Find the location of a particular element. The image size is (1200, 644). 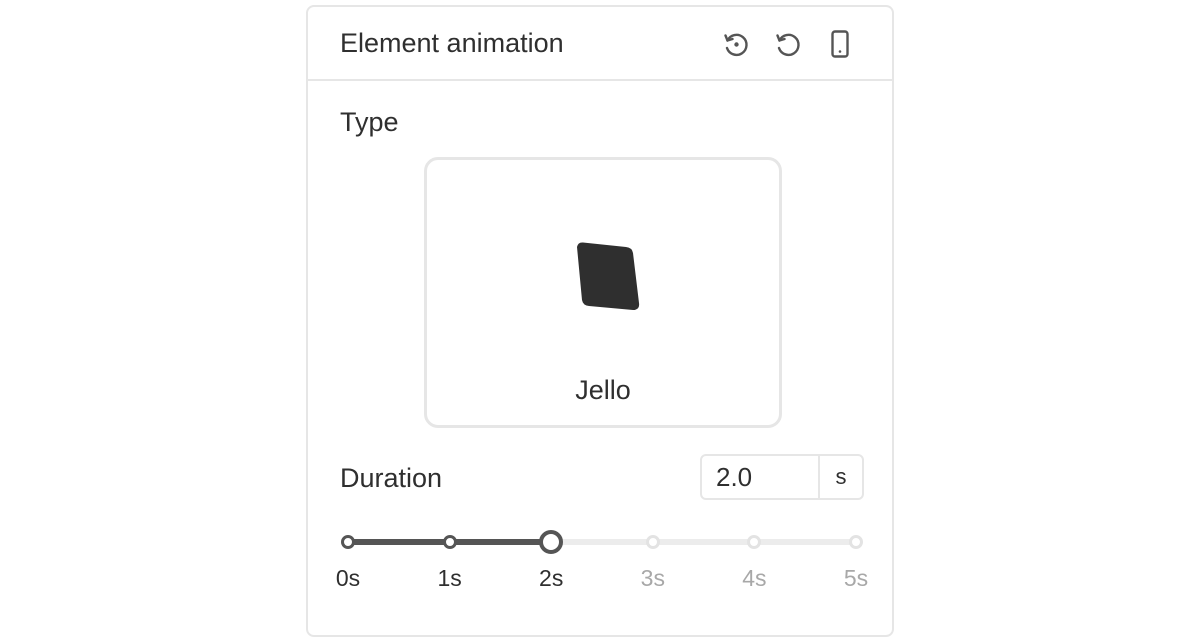

panel-header: Element animation is located at coordinates (600, 44).